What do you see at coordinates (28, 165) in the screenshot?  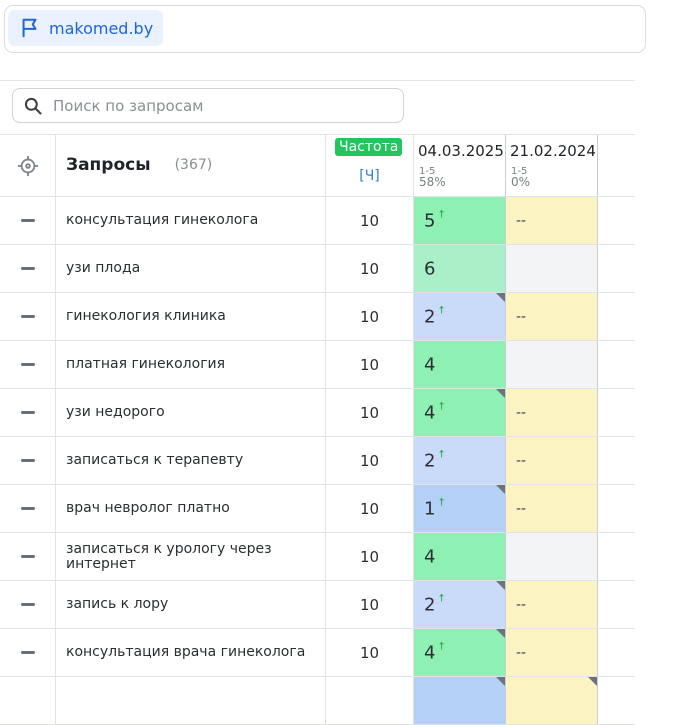 I see `select-all-target` at bounding box center [28, 165].